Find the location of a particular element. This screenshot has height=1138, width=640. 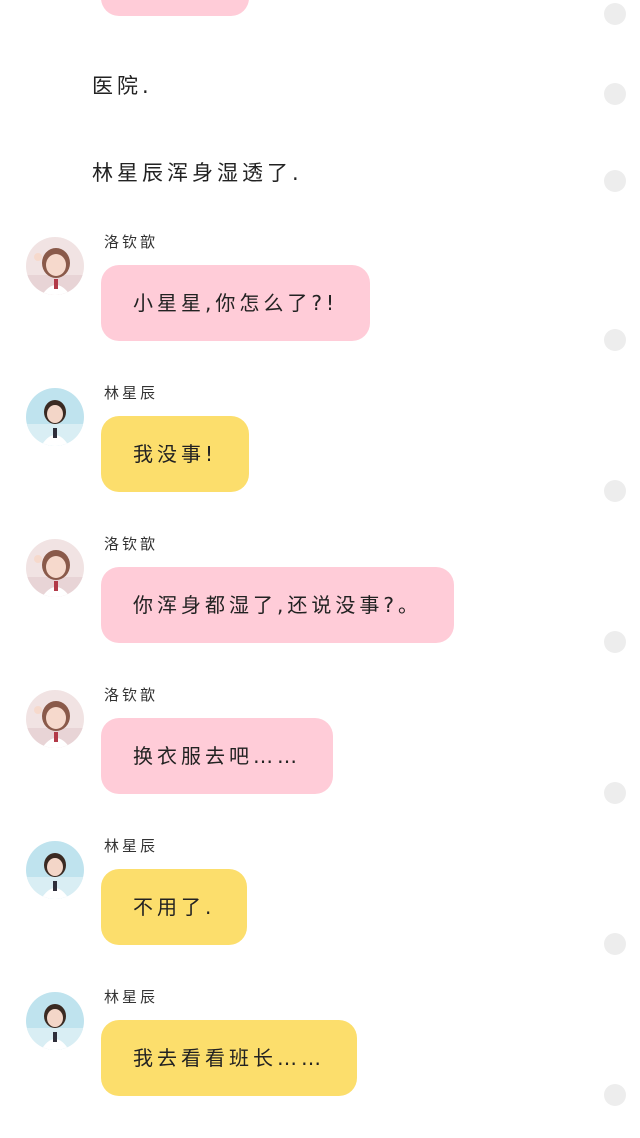

chat-message: 洛钦歆 你浑身都湿了,还说没事?。 is located at coordinates (300, 602).